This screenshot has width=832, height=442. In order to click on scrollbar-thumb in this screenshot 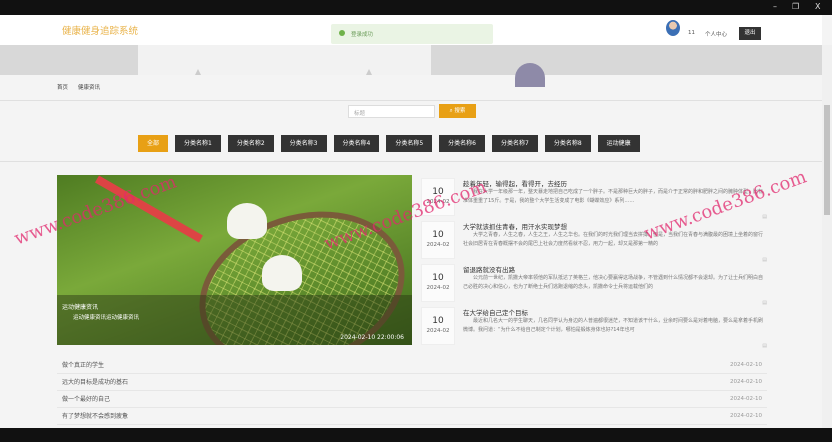, I will do `click(827, 160)`.